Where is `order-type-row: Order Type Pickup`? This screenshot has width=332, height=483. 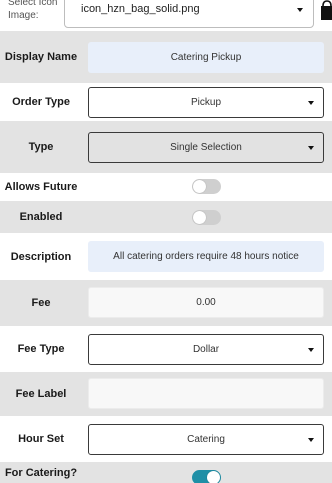 order-type-row: Order Type Pickup is located at coordinates (166, 102).